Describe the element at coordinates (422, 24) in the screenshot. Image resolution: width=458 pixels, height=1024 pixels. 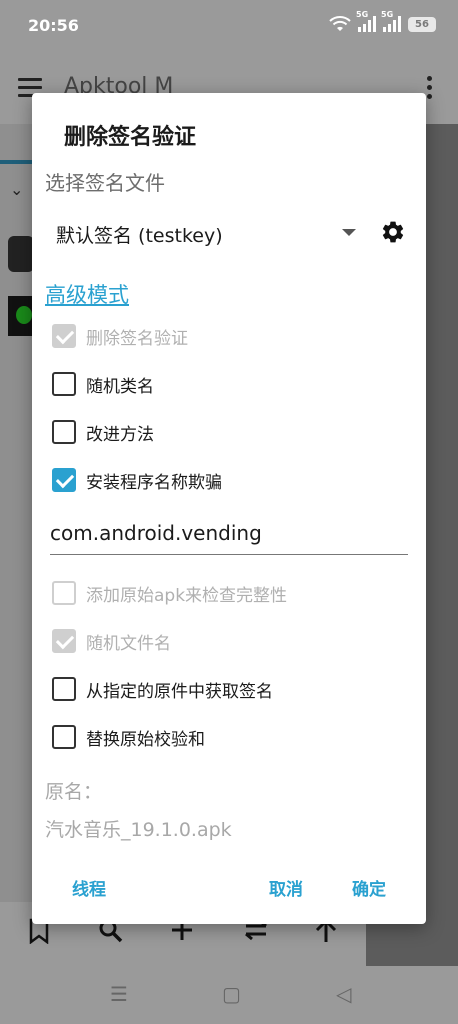
I see `battery-icon: 56` at that location.